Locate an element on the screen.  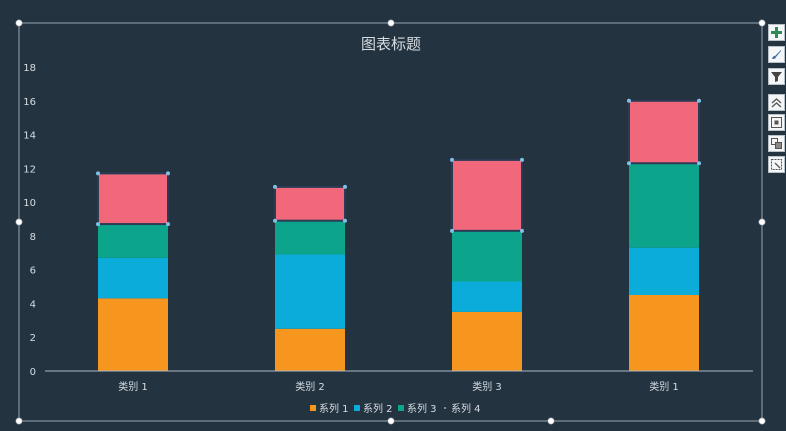
legend-label: 系列 1 is located at coordinates (334, 408).